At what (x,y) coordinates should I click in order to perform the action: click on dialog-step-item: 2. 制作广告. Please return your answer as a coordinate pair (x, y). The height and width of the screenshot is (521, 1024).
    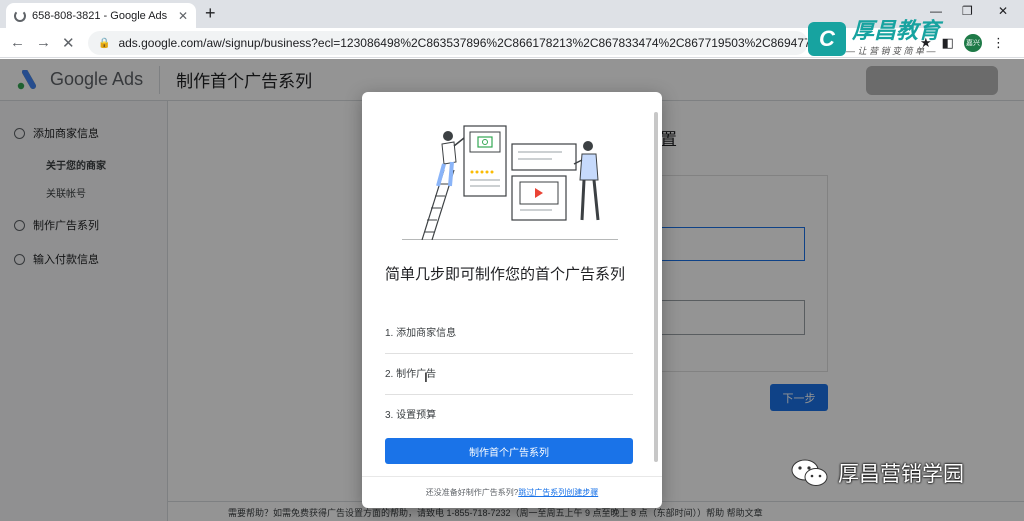
    Looking at the image, I should click on (509, 380).